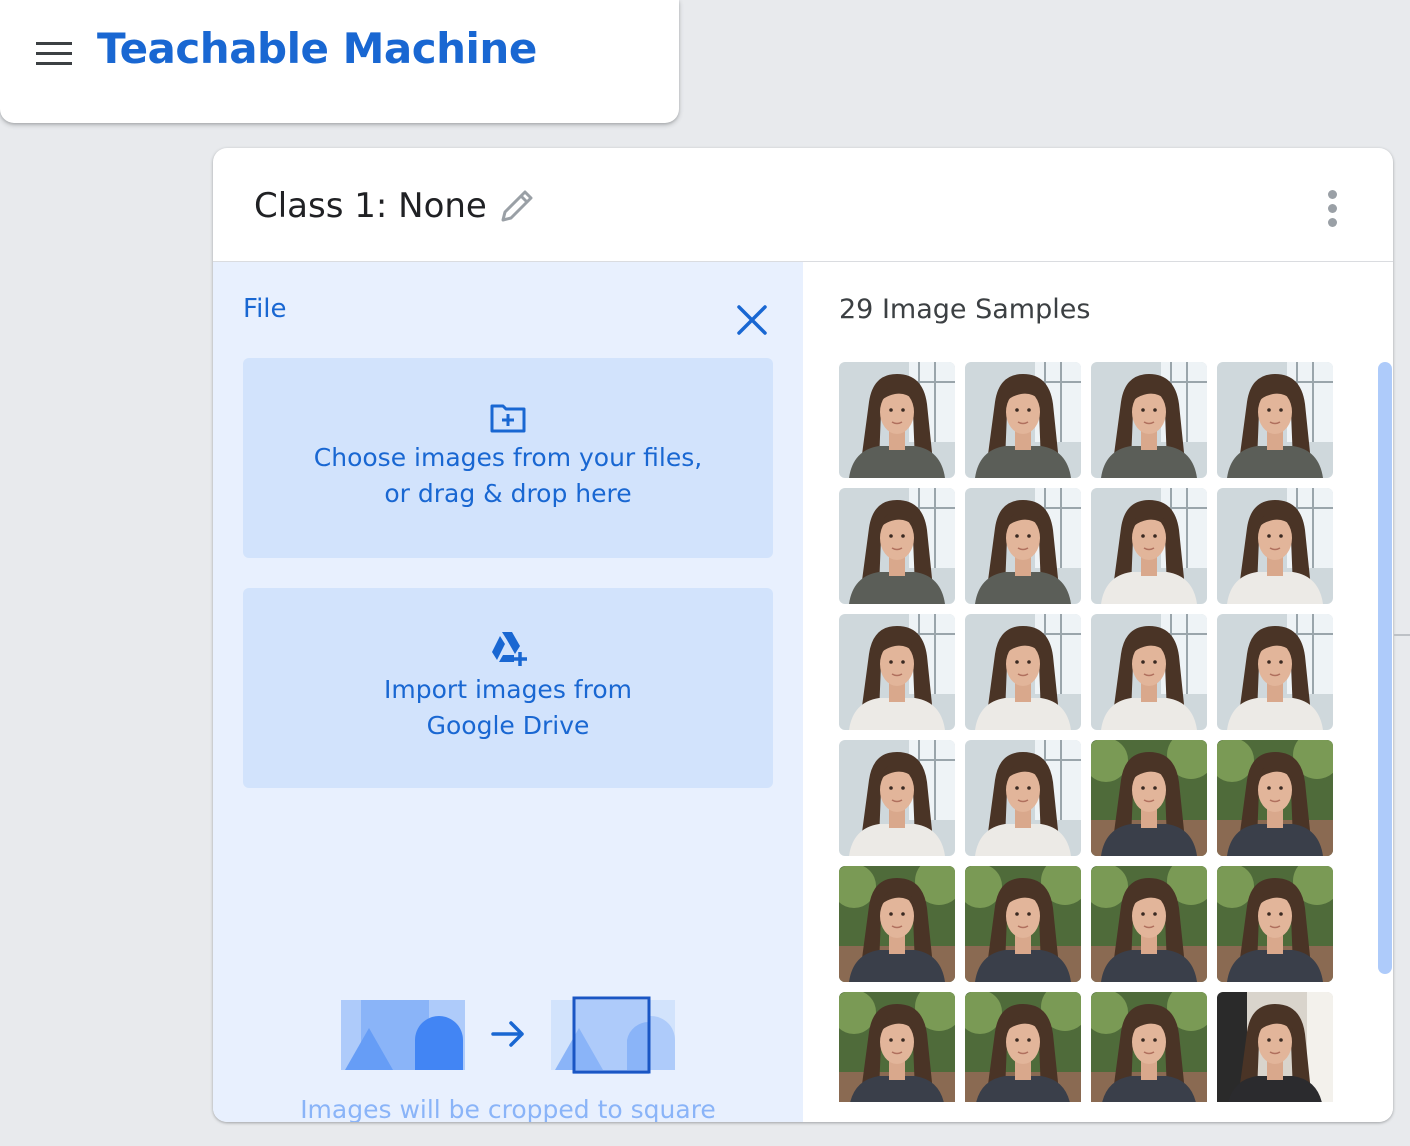  What do you see at coordinates (370, 206) in the screenshot?
I see `class-name: Class 1: None` at bounding box center [370, 206].